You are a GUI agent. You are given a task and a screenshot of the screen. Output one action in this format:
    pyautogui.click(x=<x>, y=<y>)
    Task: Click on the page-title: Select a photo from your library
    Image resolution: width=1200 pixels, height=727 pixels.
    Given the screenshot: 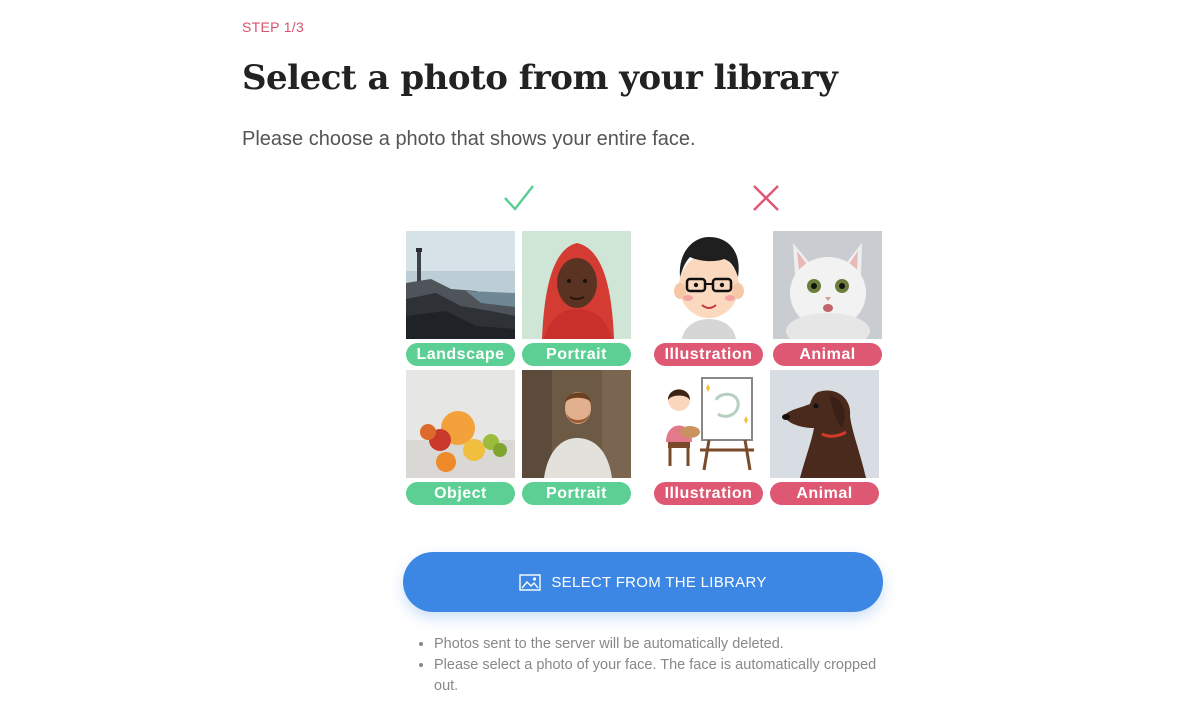 What is the action you would take?
    pyautogui.click(x=540, y=78)
    